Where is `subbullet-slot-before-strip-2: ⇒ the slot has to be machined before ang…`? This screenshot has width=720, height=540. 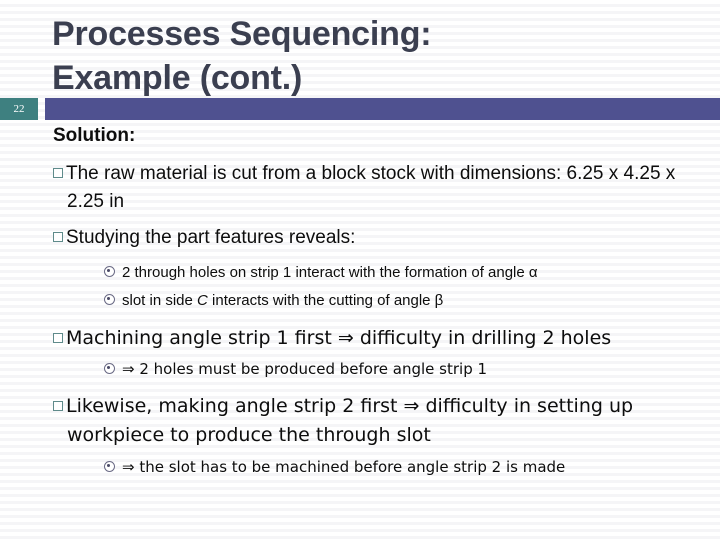 subbullet-slot-before-strip-2: ⇒ the slot has to be machined before ang… is located at coordinates (412, 467).